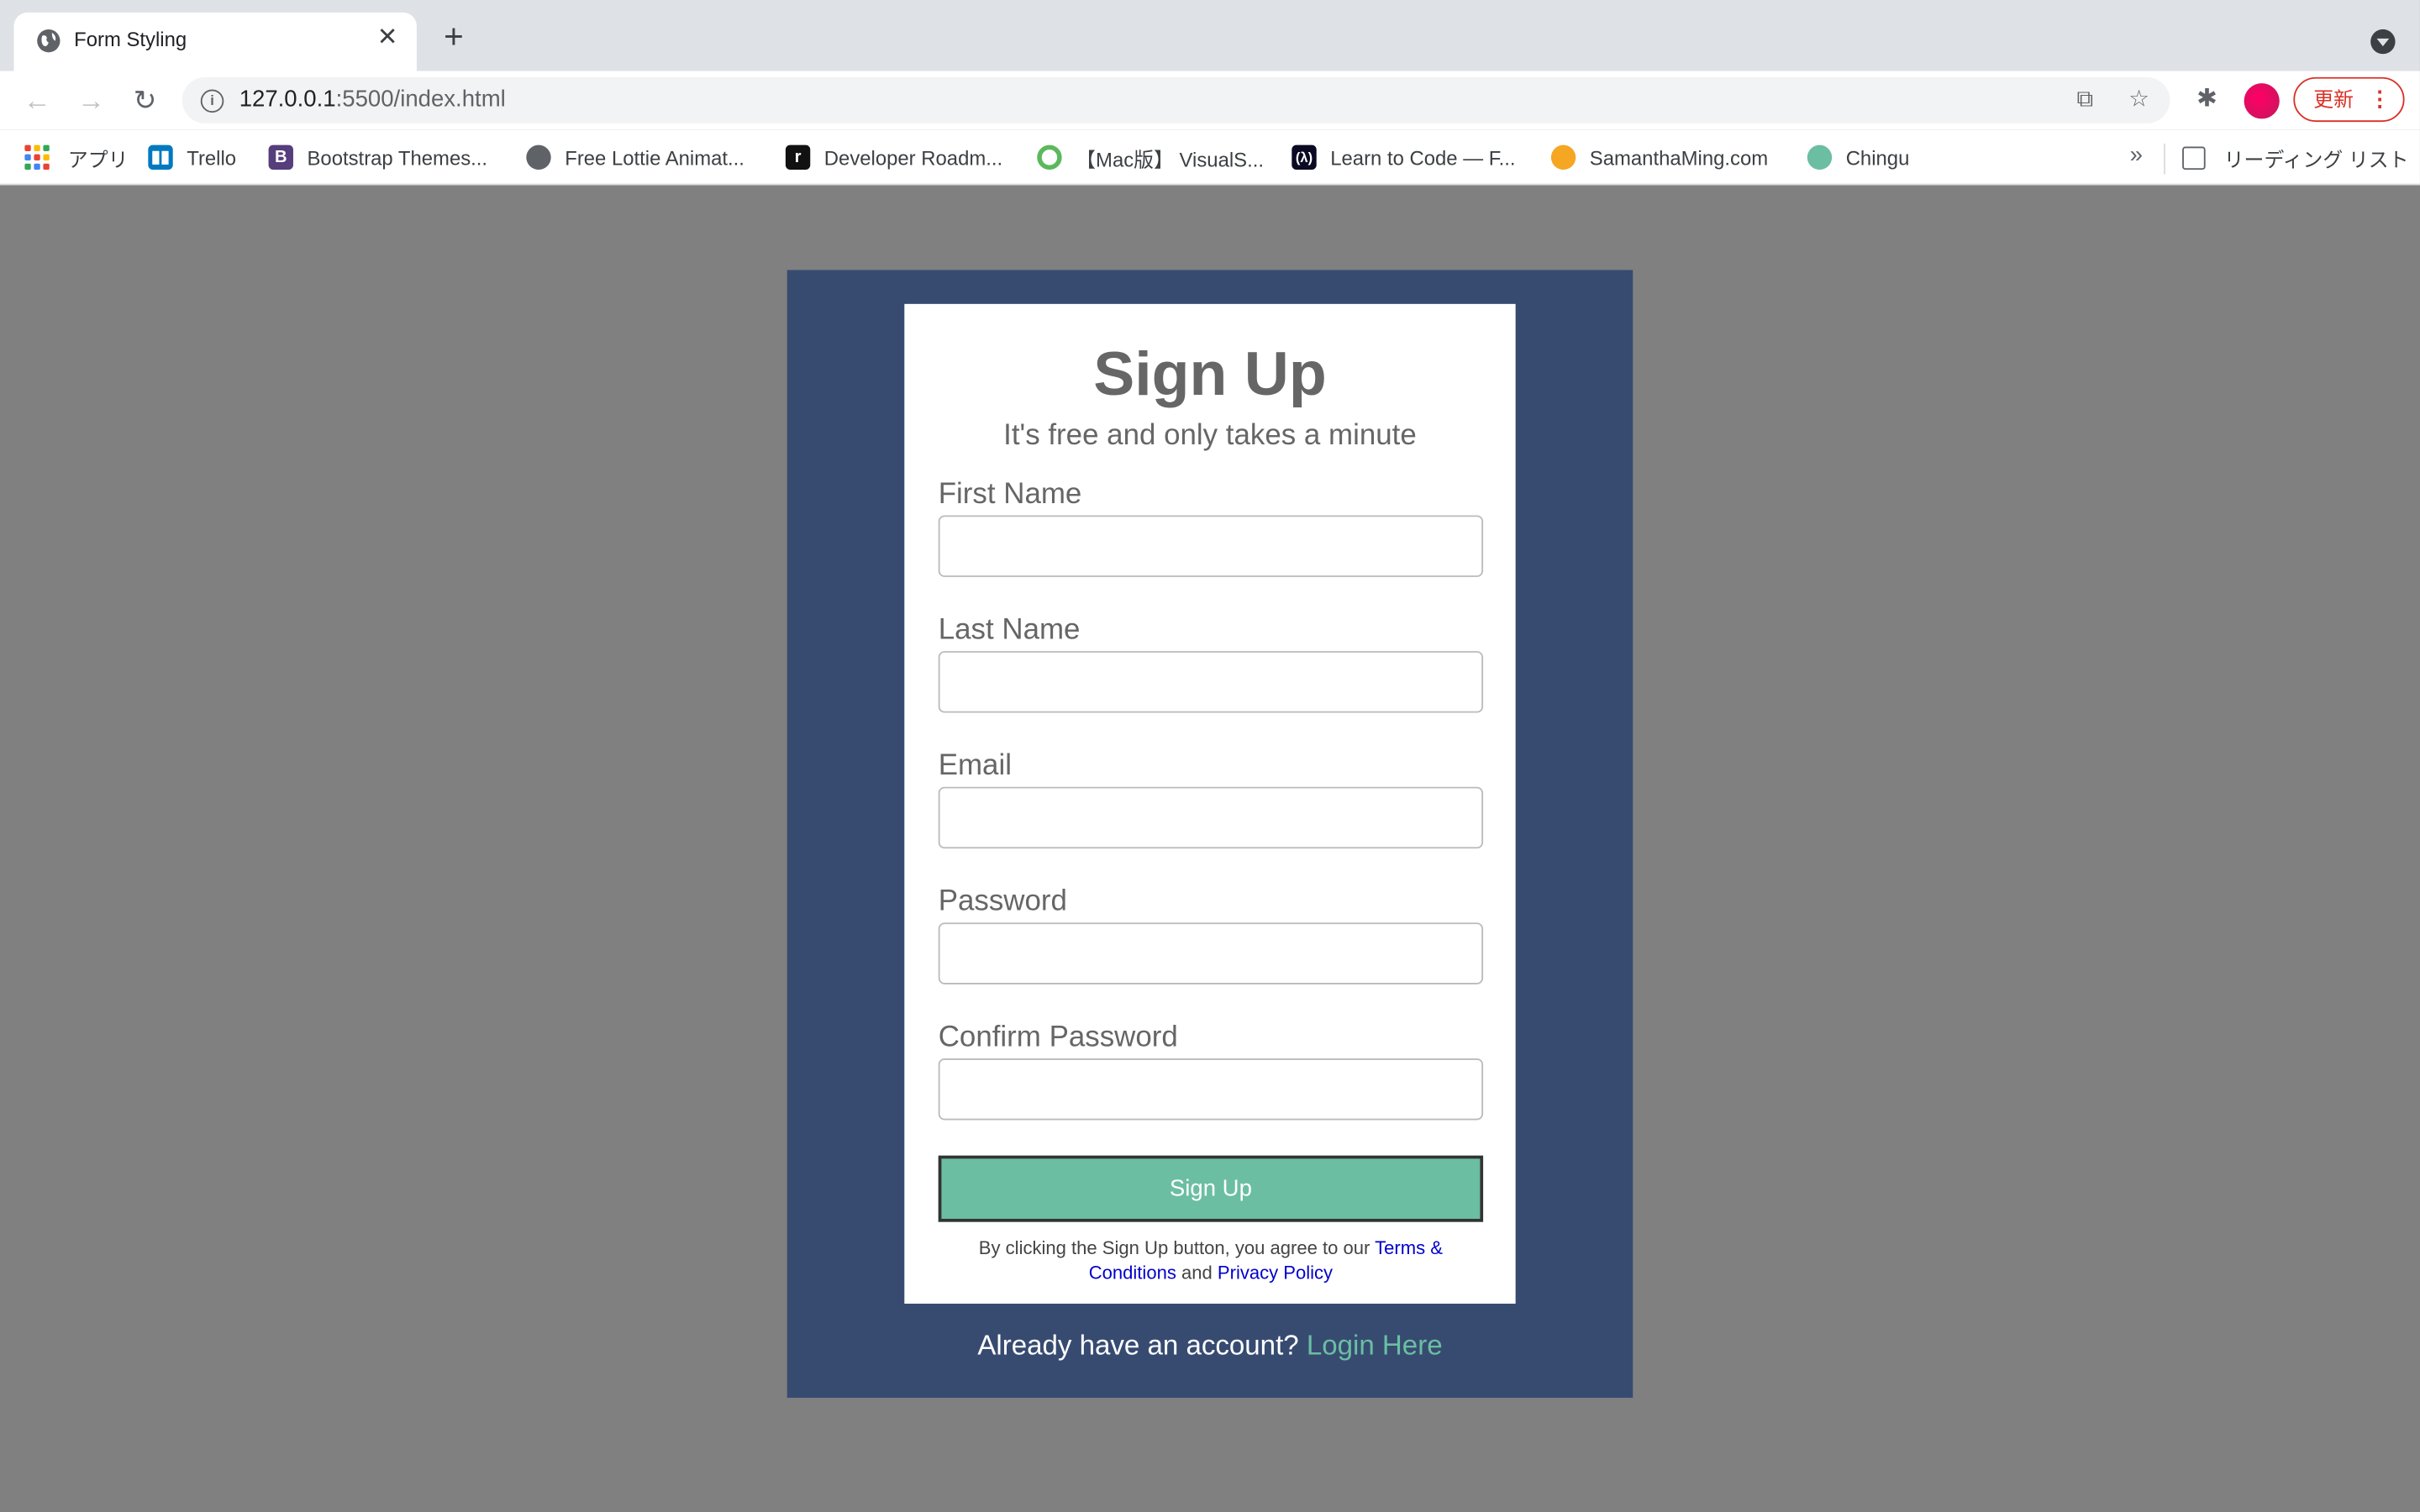  What do you see at coordinates (1304, 157) in the screenshot?
I see `freecodecamp-icon: (λ)` at bounding box center [1304, 157].